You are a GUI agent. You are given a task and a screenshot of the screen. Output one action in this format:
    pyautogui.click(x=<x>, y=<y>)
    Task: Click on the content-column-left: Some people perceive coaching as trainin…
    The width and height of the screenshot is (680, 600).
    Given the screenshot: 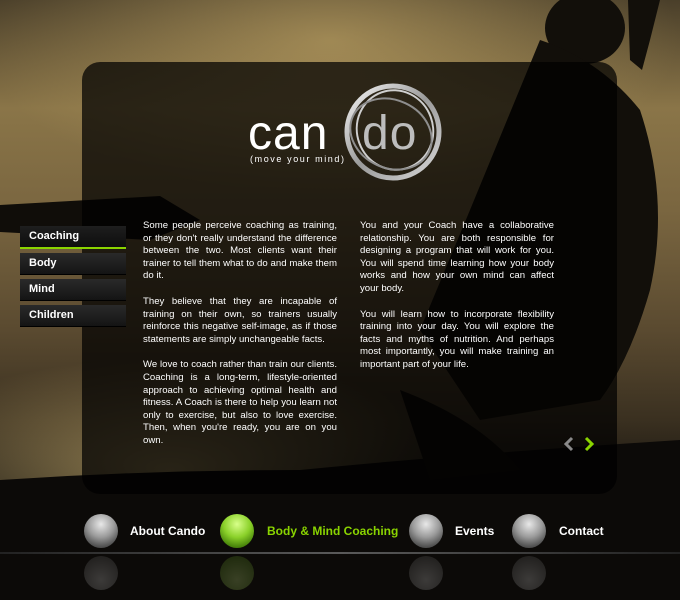 What is the action you would take?
    pyautogui.click(x=240, y=340)
    